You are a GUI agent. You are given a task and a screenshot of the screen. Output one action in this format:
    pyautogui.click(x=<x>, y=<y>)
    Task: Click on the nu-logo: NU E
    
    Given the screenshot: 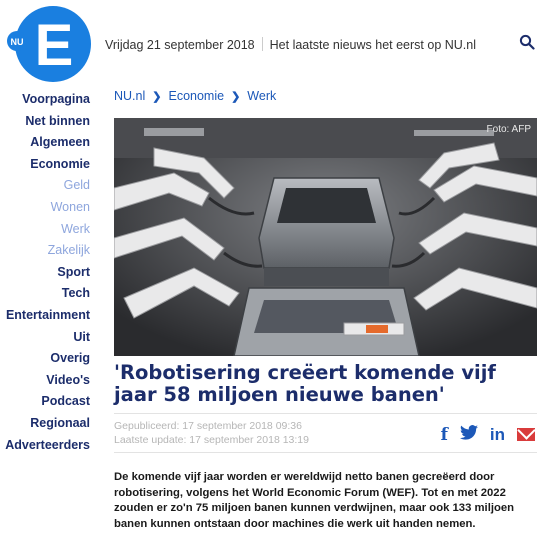 What is the action you would take?
    pyautogui.click(x=49, y=44)
    